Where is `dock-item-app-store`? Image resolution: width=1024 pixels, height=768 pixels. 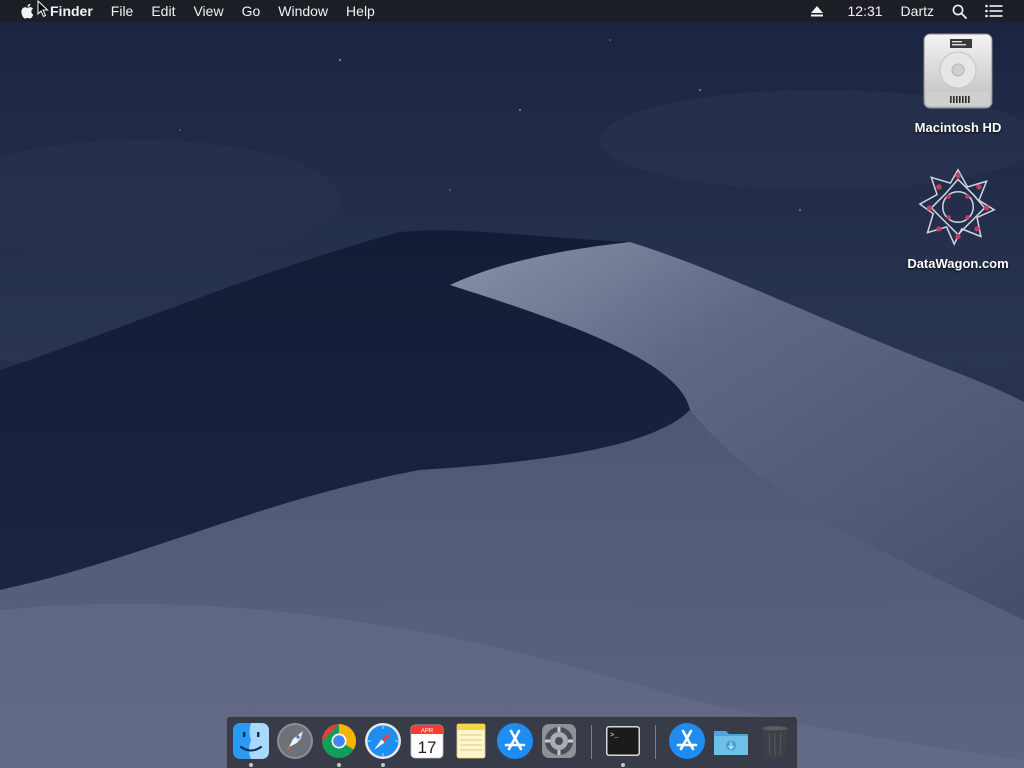 dock-item-app-store is located at coordinates (515, 741).